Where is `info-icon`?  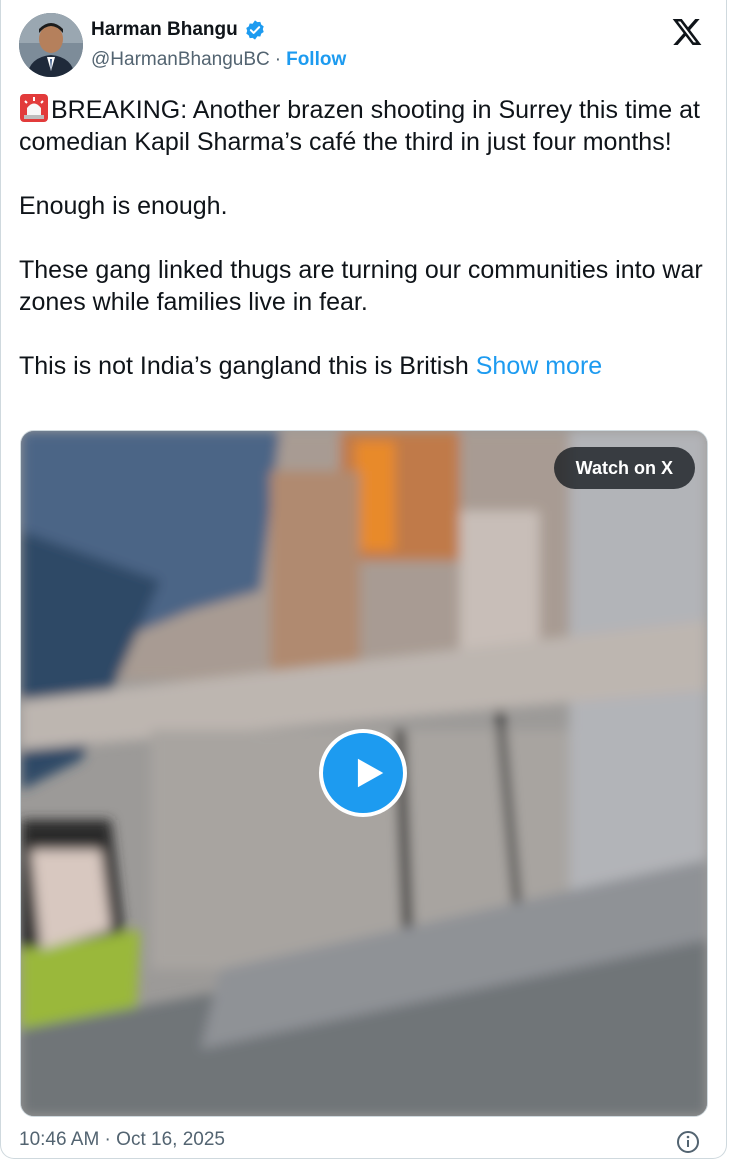
info-icon is located at coordinates (688, 1142).